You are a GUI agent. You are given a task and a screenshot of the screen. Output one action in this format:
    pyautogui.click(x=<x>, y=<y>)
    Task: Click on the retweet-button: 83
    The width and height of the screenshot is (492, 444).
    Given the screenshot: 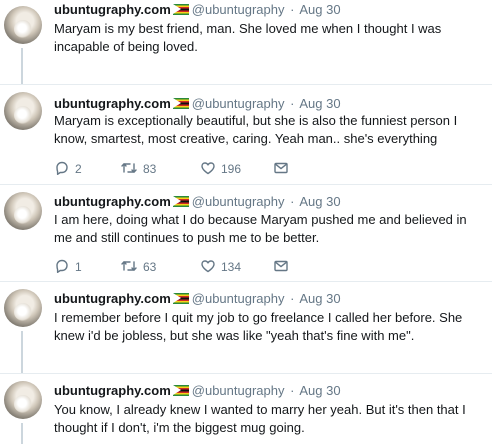 What is the action you would take?
    pyautogui.click(x=138, y=169)
    